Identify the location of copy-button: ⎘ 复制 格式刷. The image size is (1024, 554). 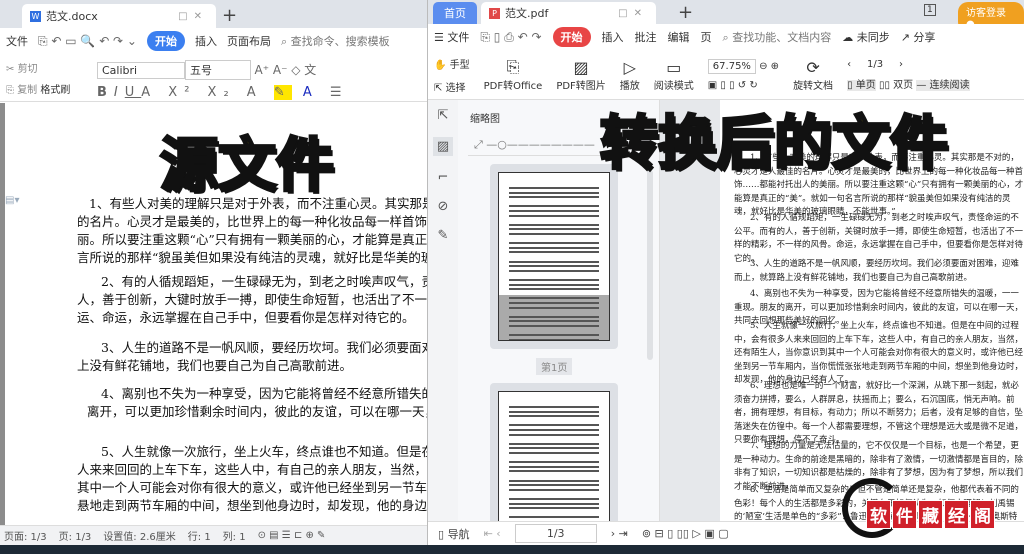
(48, 88).